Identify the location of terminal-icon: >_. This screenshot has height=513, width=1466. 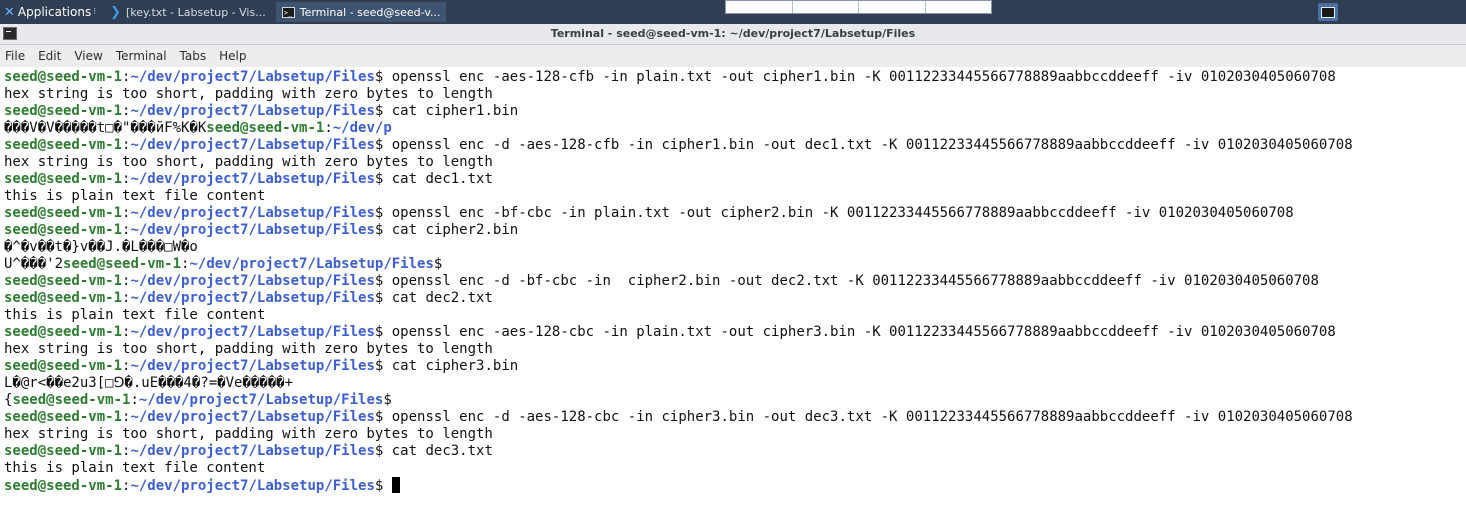
(288, 12).